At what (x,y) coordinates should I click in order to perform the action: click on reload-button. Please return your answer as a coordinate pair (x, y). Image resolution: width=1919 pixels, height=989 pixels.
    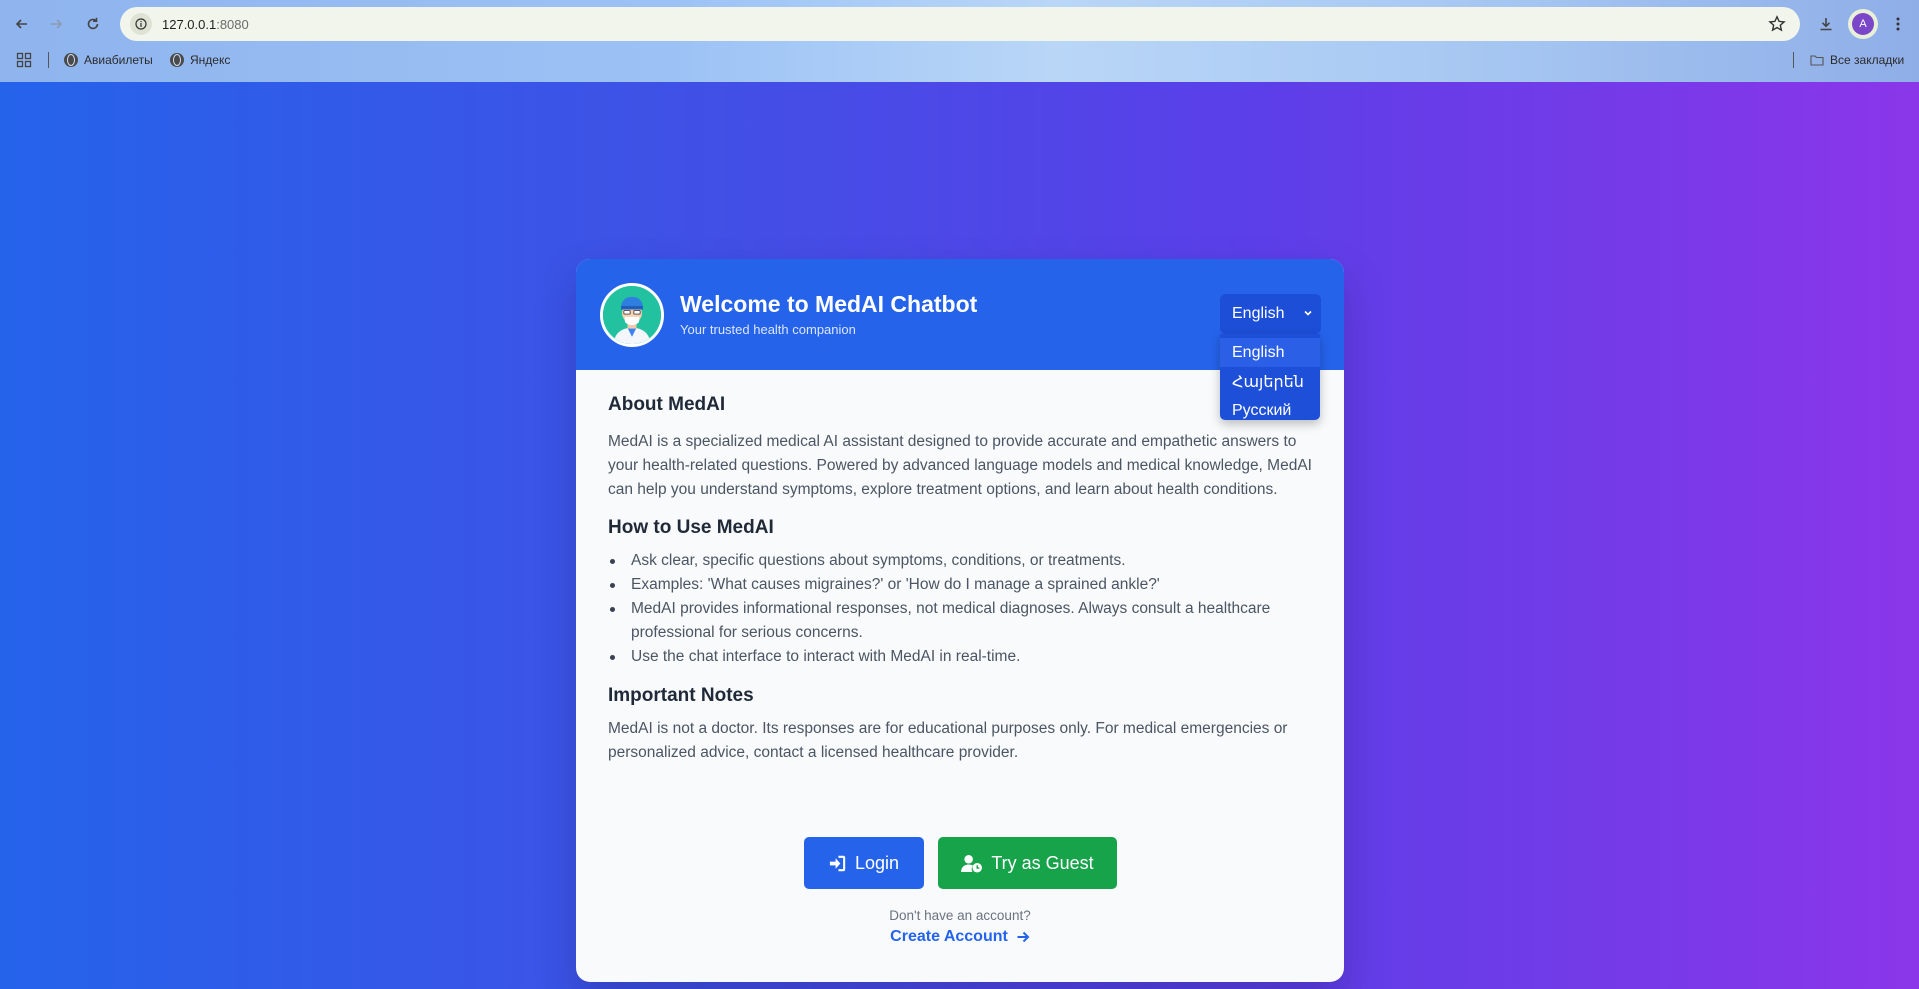
    Looking at the image, I should click on (93, 24).